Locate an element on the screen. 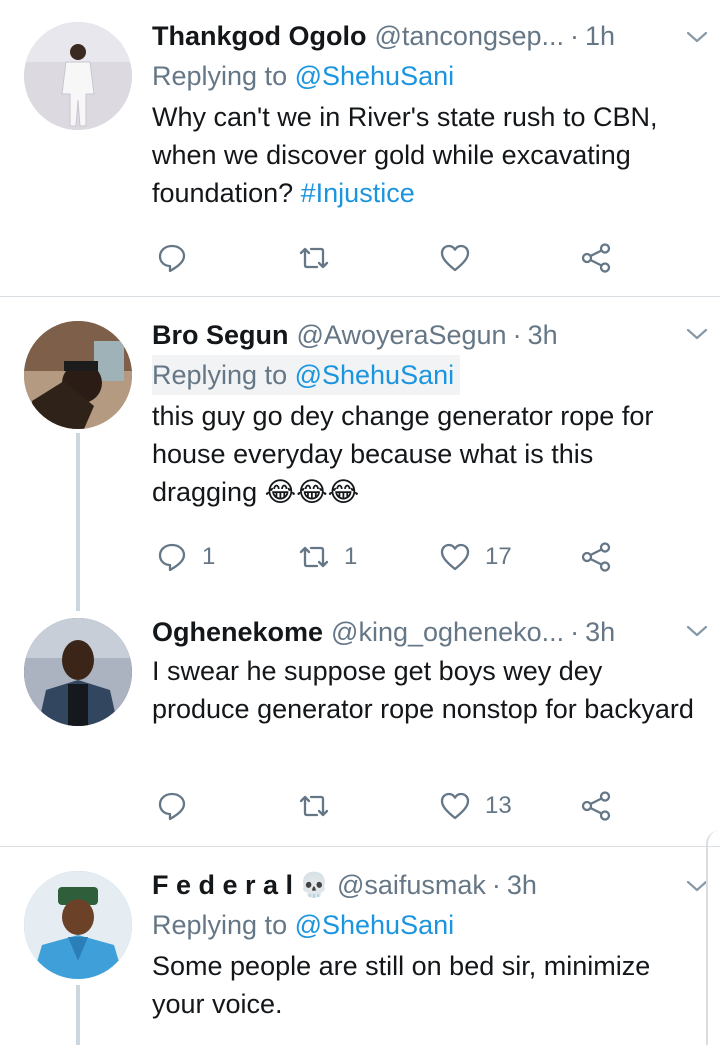 This screenshot has height=1045, width=720. retweet-button: 1 is located at coordinates (327, 557).